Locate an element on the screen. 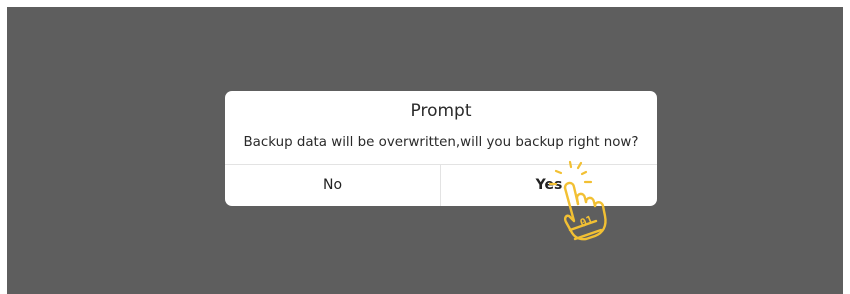  no-button: No is located at coordinates (332, 185).